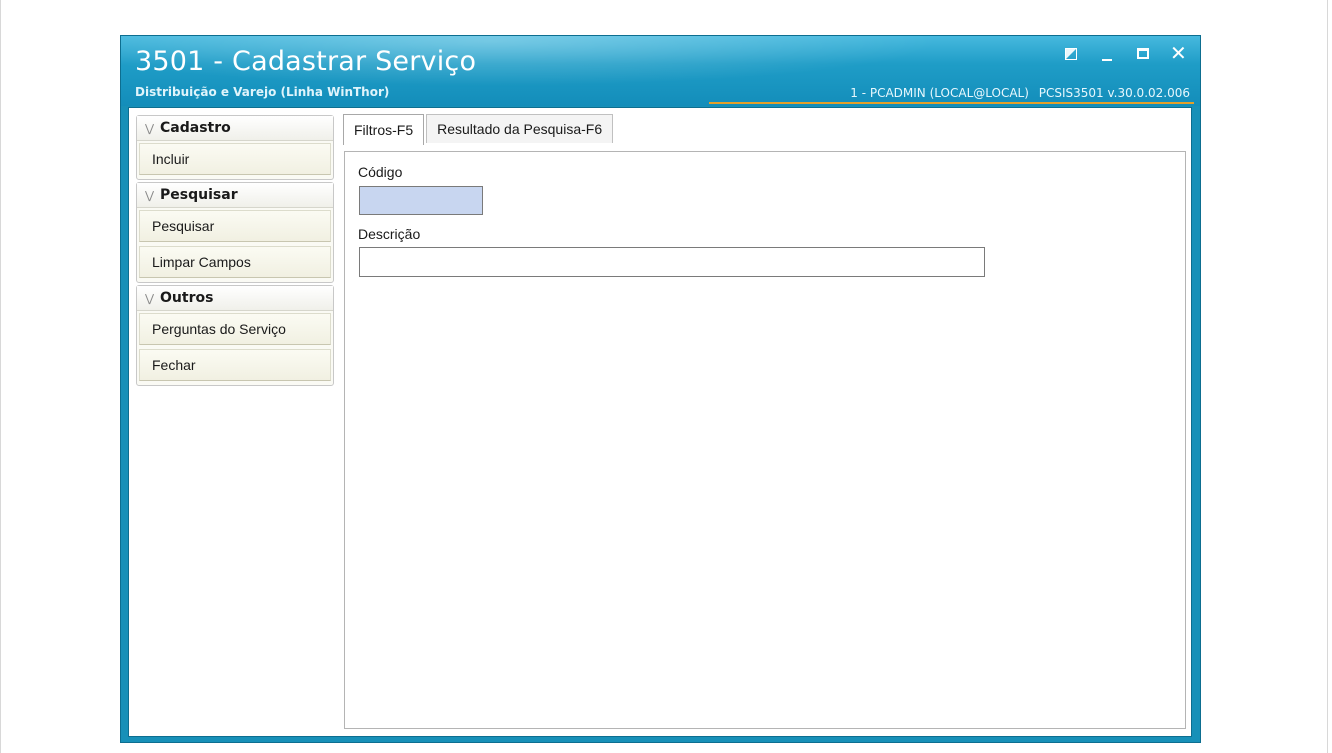 Image resolution: width=1332 pixels, height=753 pixels. I want to click on group-header-outros: ⋁ Outros, so click(235, 298).